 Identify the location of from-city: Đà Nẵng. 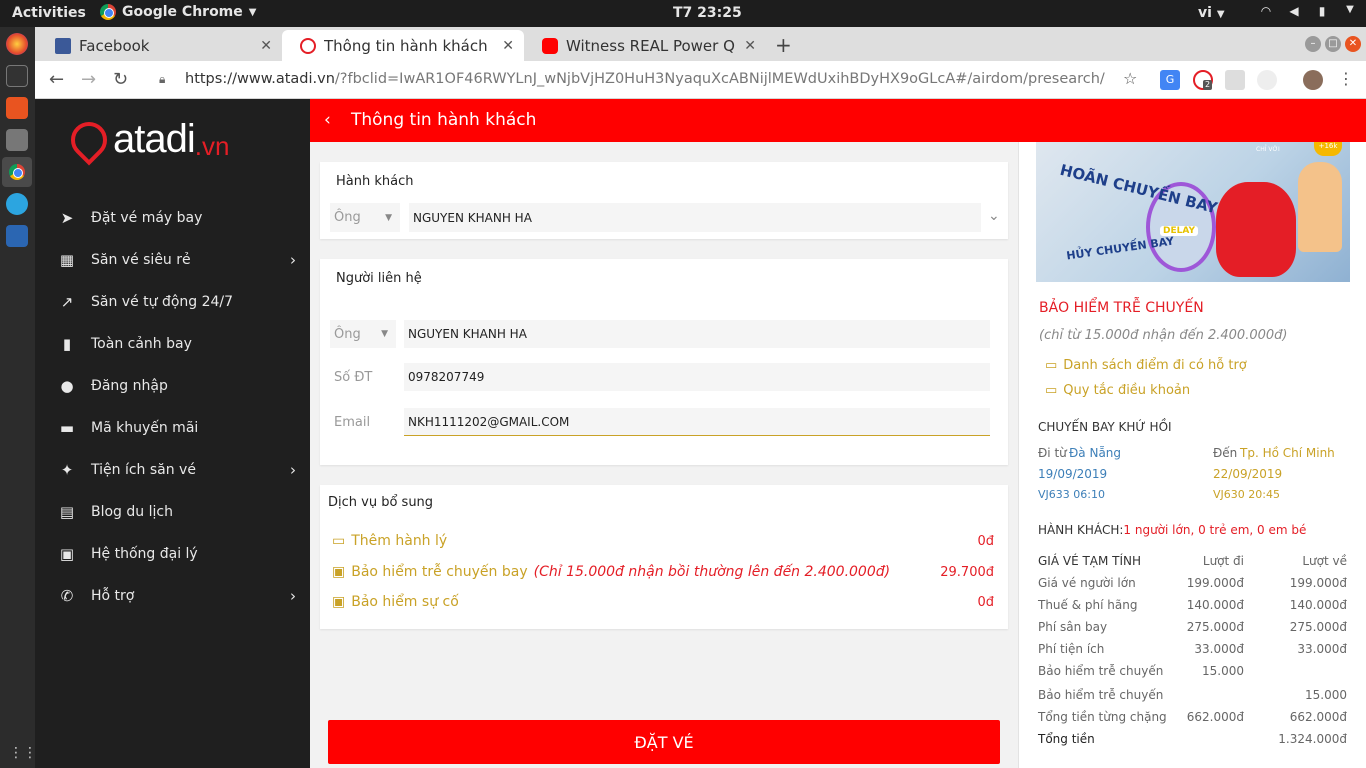
(1095, 453).